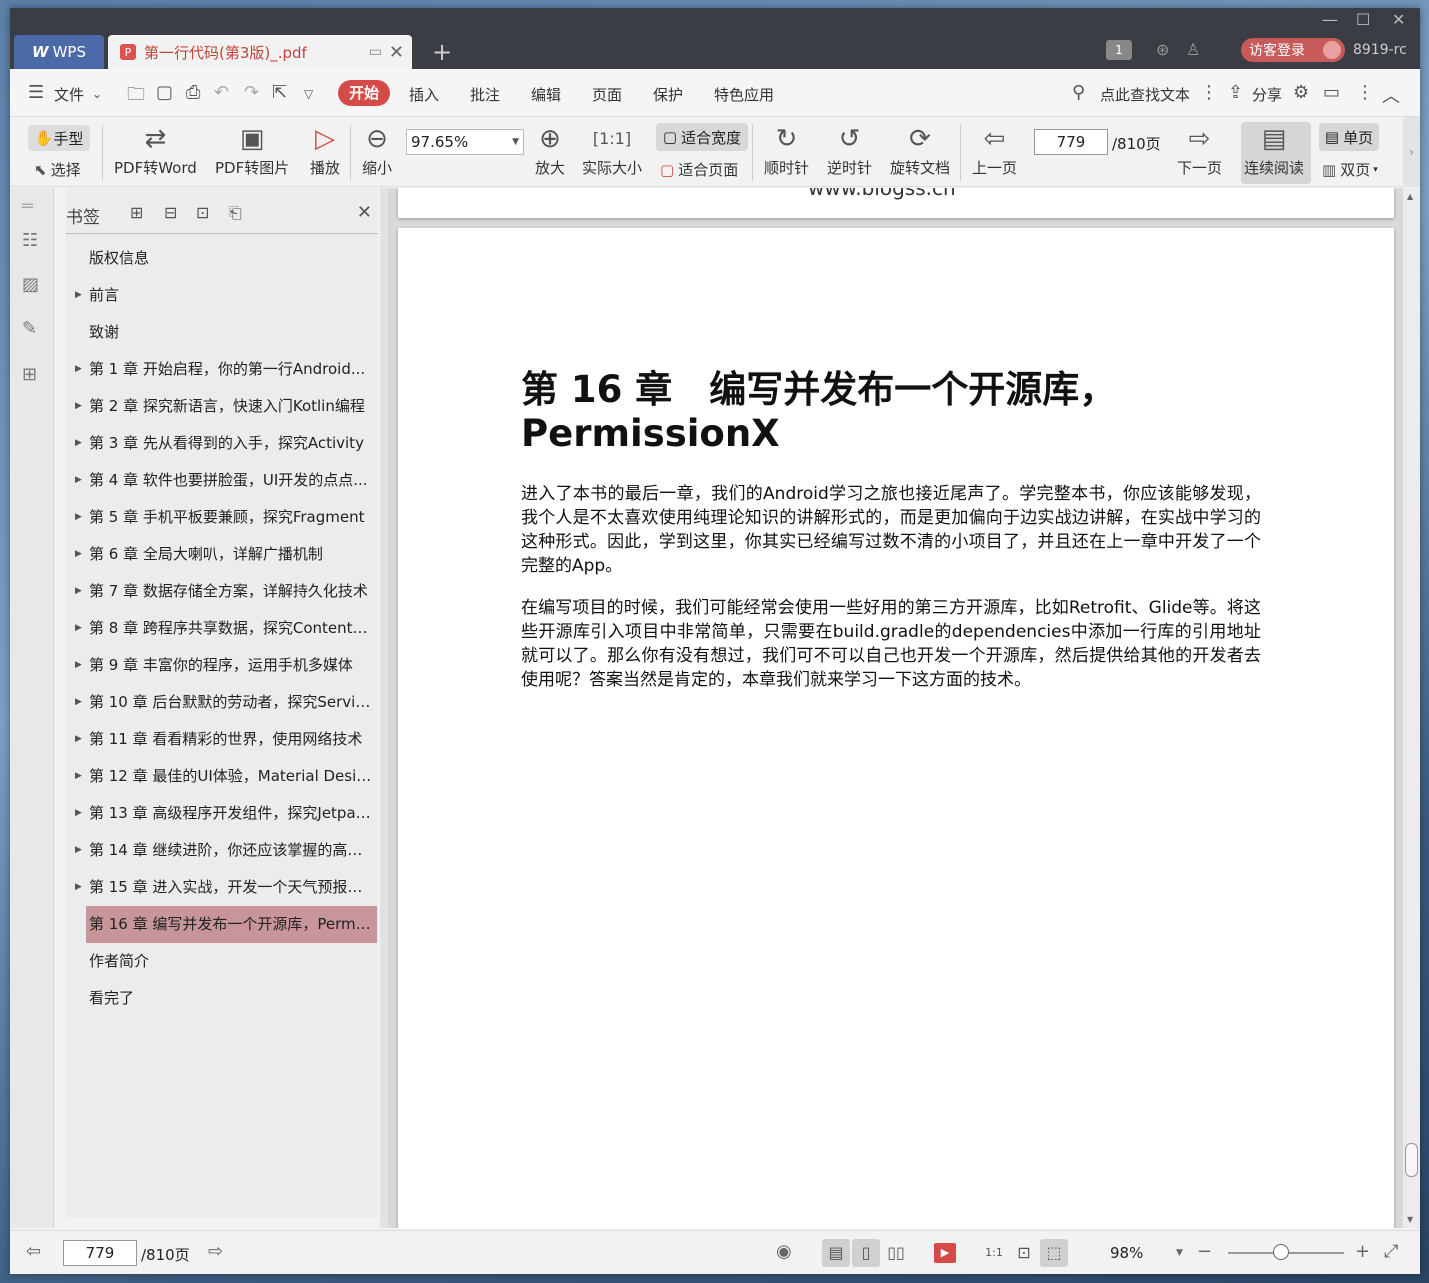 This screenshot has height=1283, width=1429. What do you see at coordinates (222, 332) in the screenshot?
I see `bookmark-item: 致谢` at bounding box center [222, 332].